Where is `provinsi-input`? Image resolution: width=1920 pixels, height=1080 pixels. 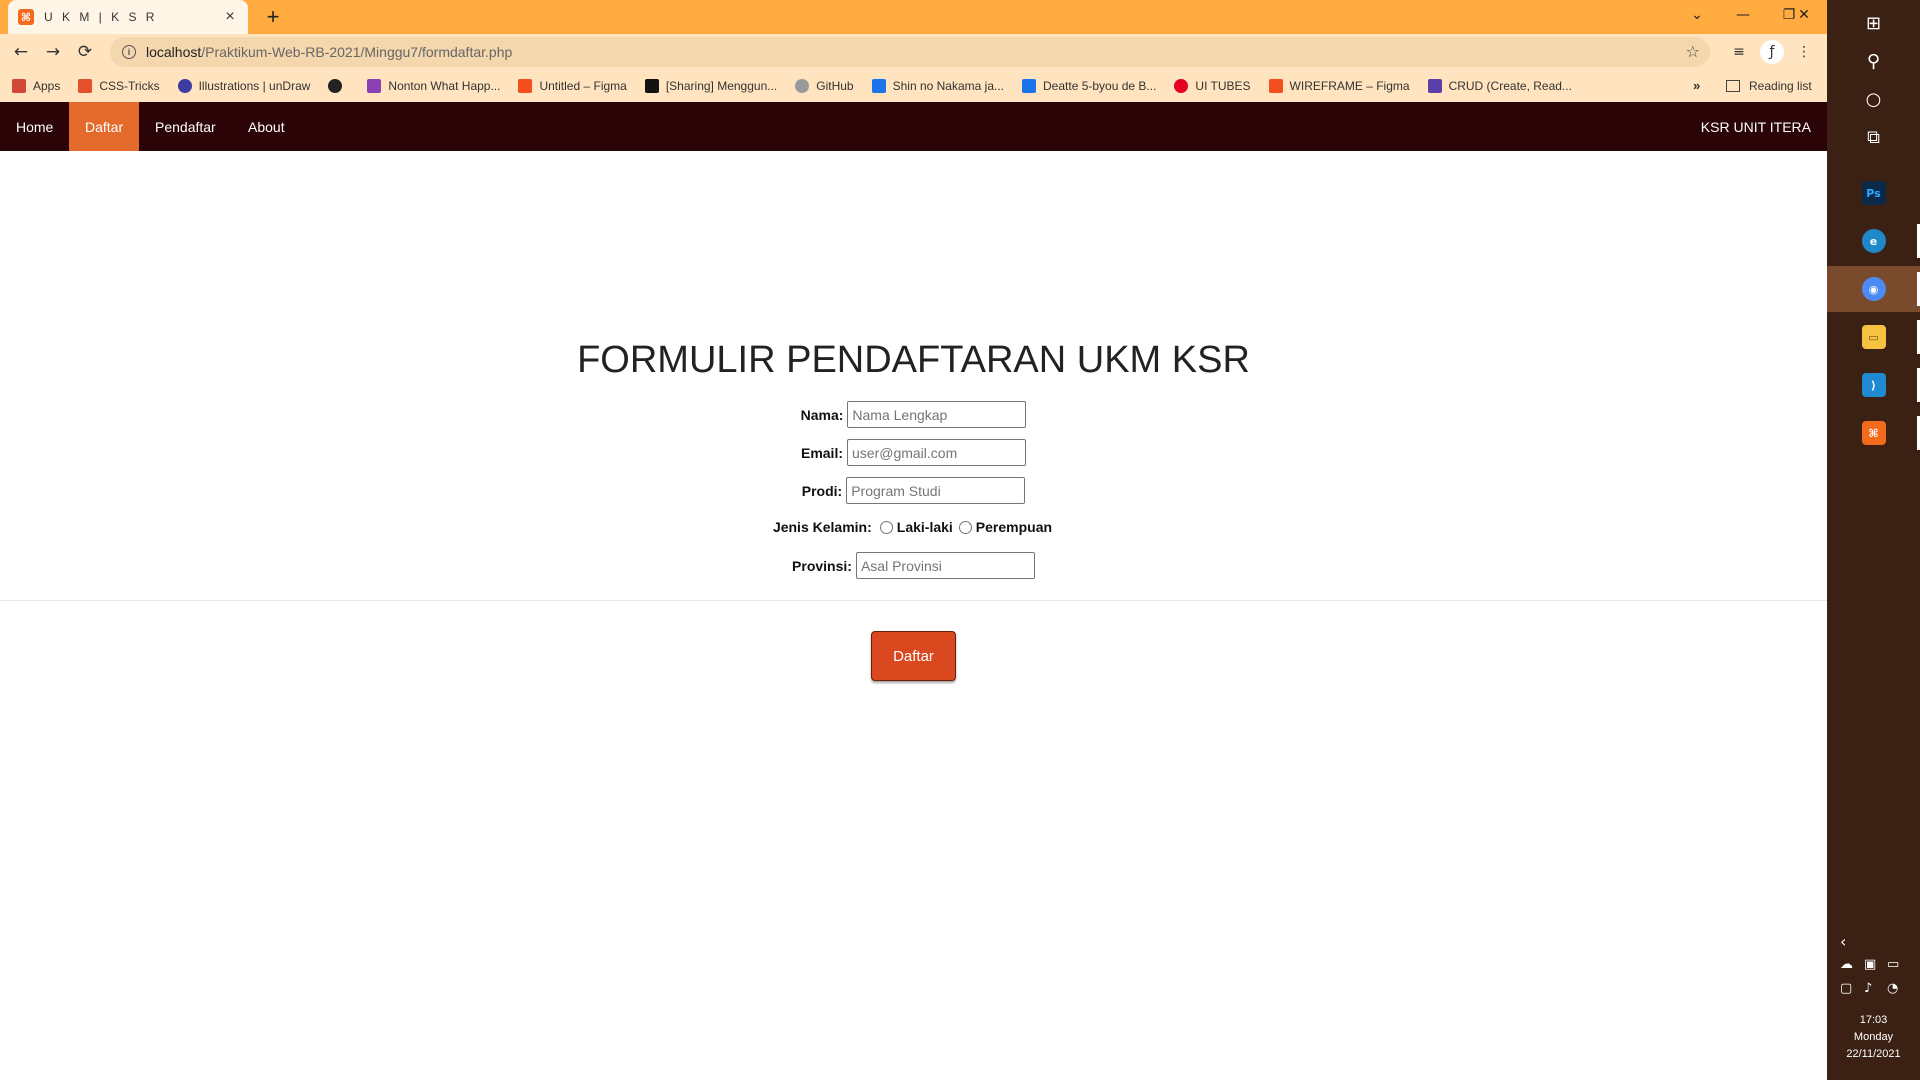 provinsi-input is located at coordinates (945, 565).